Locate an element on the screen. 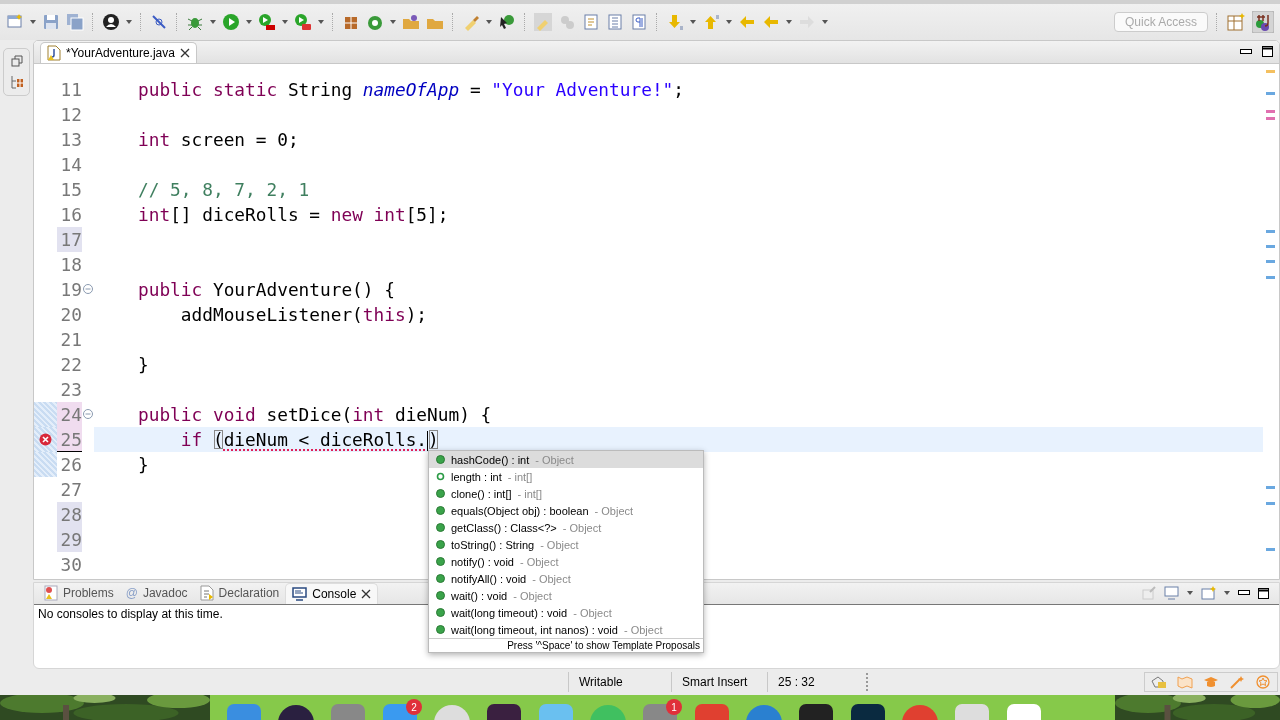  completion-item: getClass() : Class<?> - Object is located at coordinates (566, 527).